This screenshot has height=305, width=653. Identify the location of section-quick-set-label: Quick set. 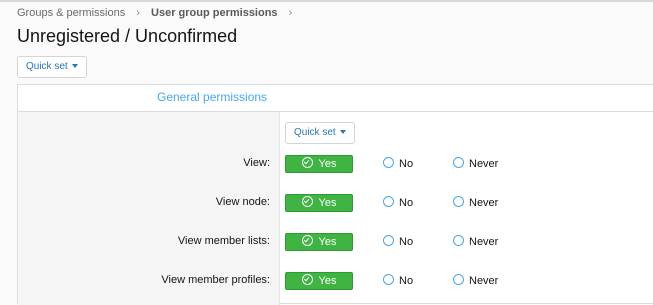
(315, 132).